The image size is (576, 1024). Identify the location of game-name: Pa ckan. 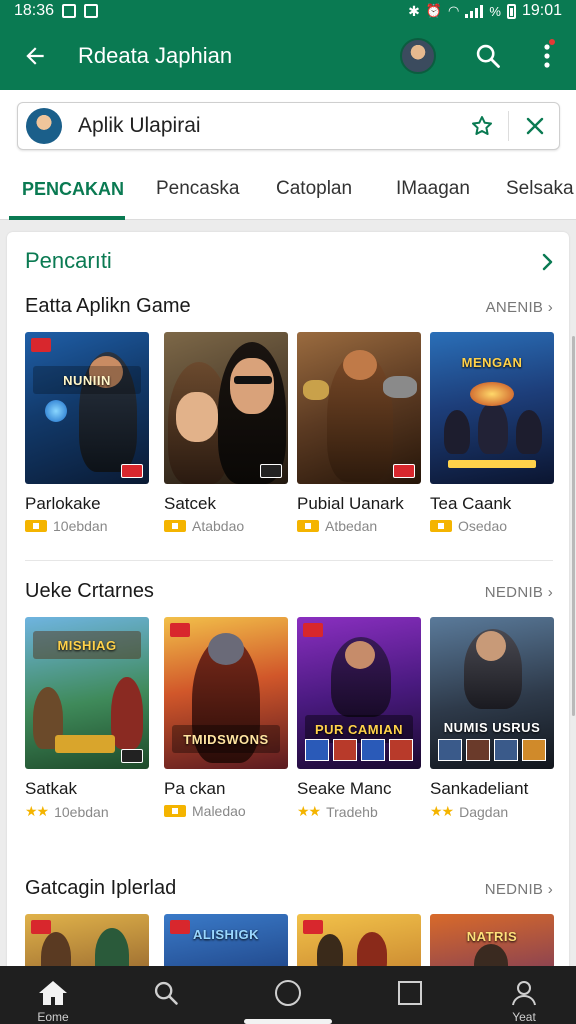
(195, 788).